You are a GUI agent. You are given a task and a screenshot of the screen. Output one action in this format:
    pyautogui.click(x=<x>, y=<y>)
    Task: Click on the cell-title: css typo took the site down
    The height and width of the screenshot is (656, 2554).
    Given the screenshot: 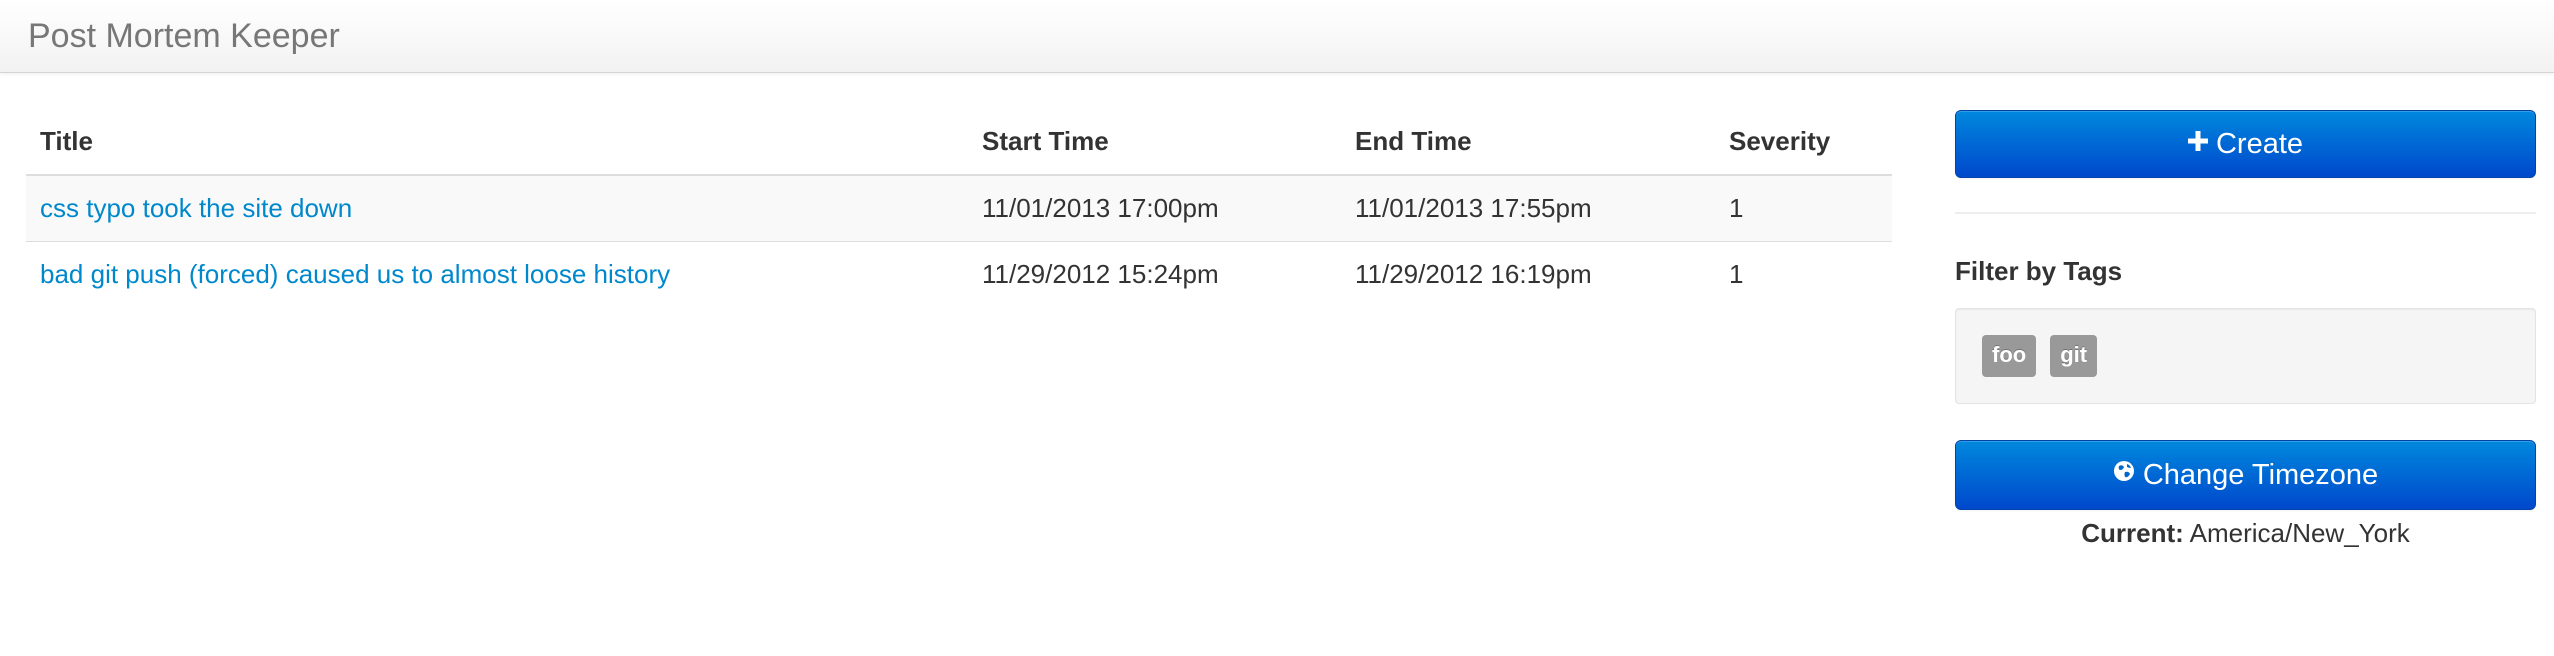 What is the action you would take?
    pyautogui.click(x=497, y=208)
    